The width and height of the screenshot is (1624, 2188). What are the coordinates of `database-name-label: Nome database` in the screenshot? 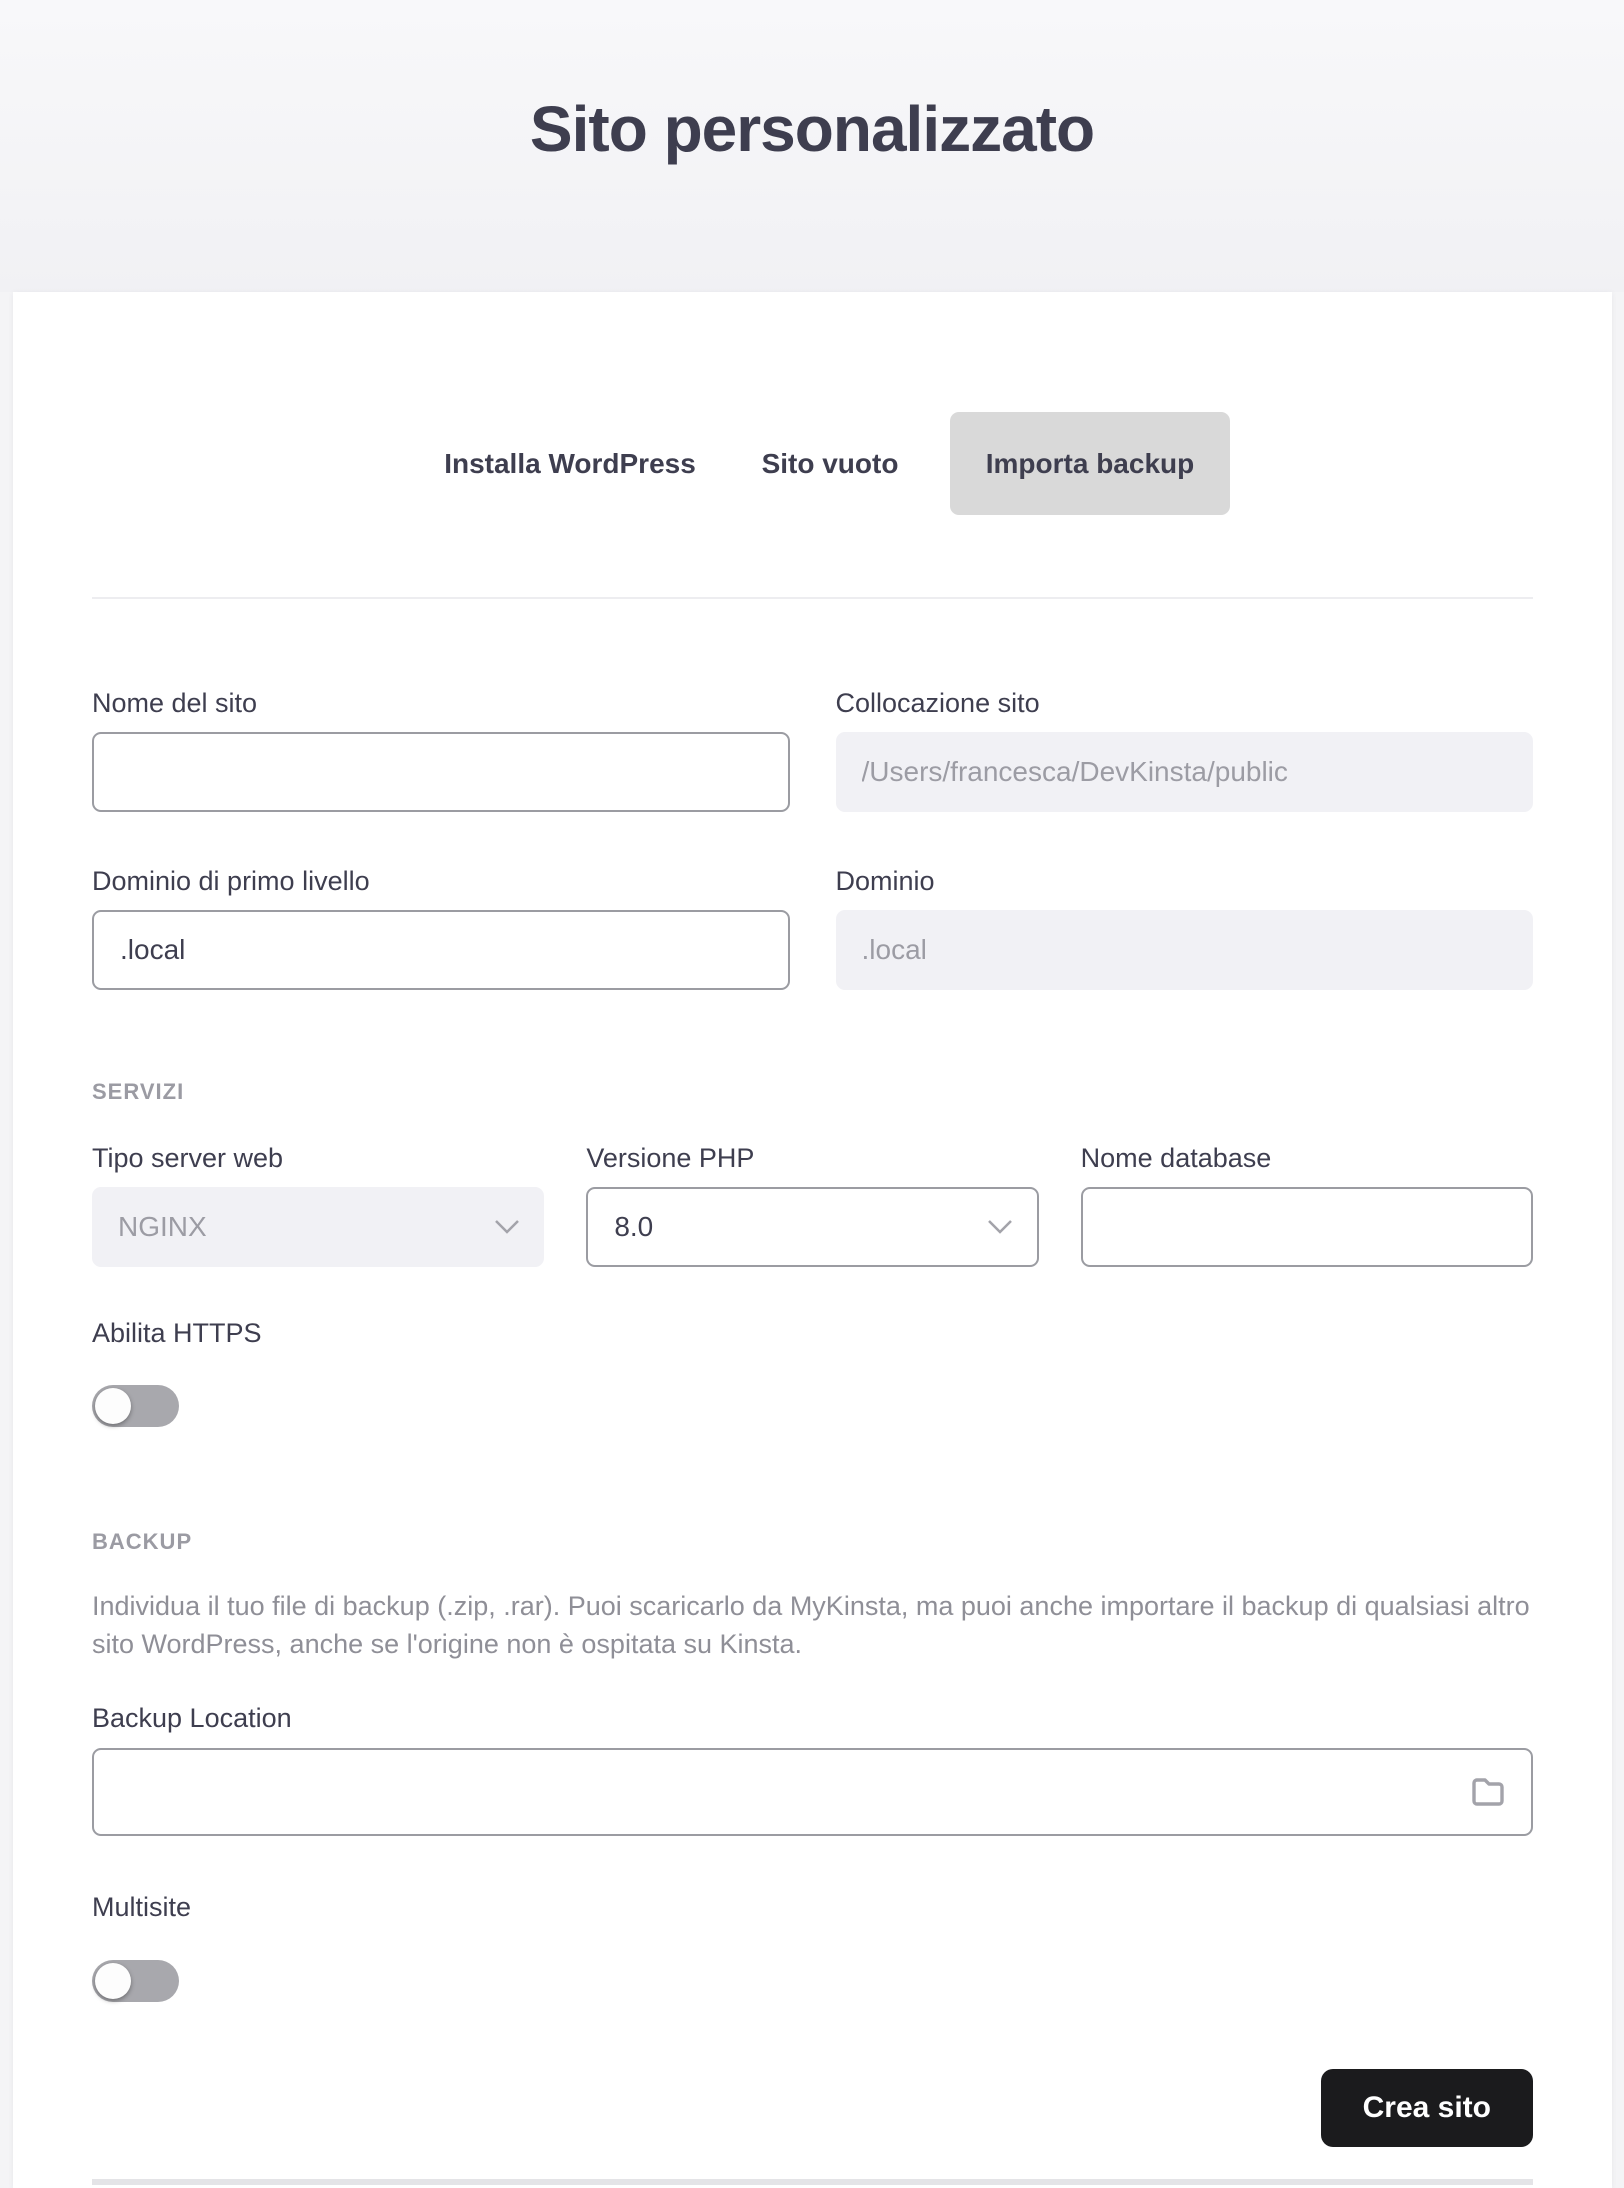 It's located at (1176, 1158).